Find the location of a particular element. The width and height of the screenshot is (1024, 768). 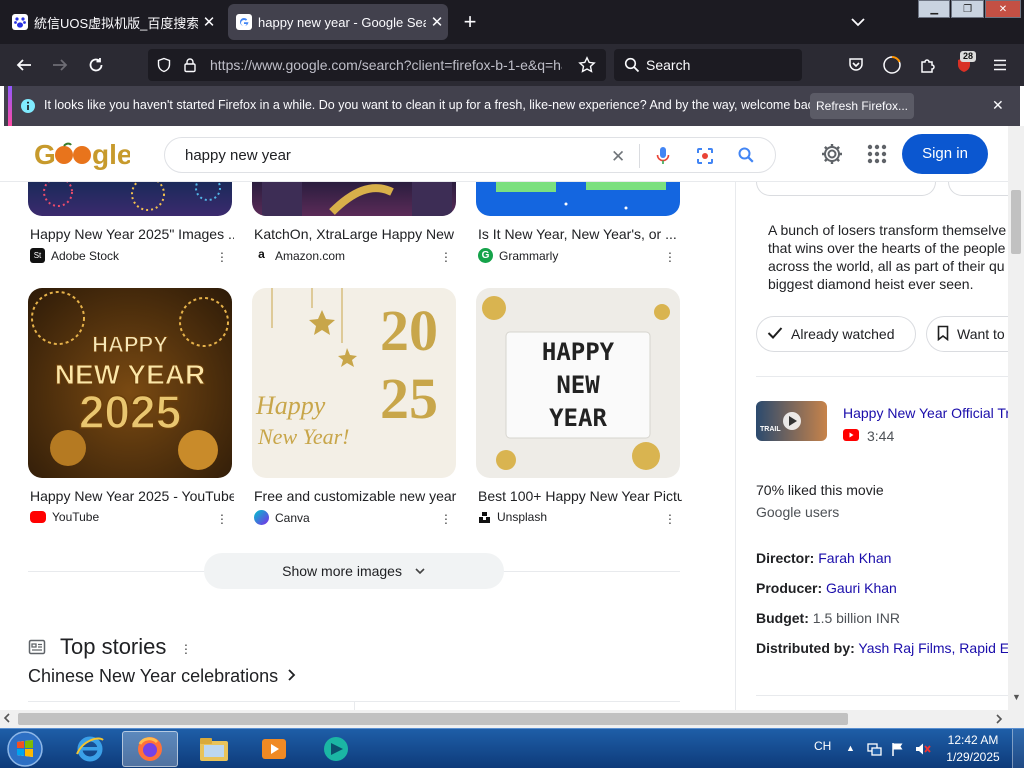

firefox-account-icon is located at coordinates (892, 65).